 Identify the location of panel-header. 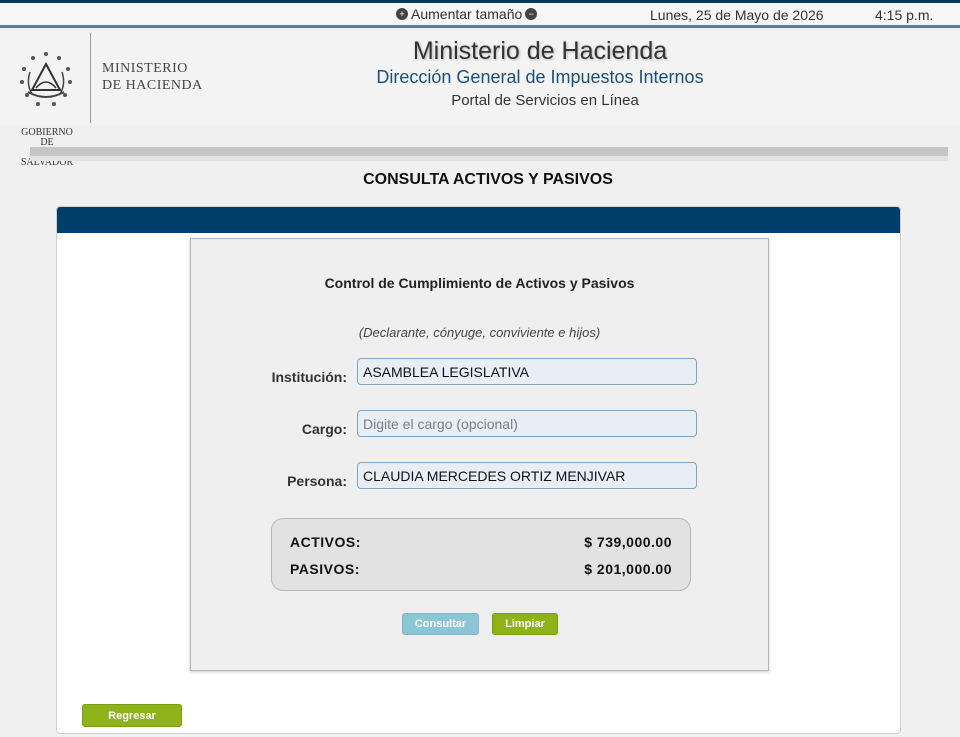
(478, 220).